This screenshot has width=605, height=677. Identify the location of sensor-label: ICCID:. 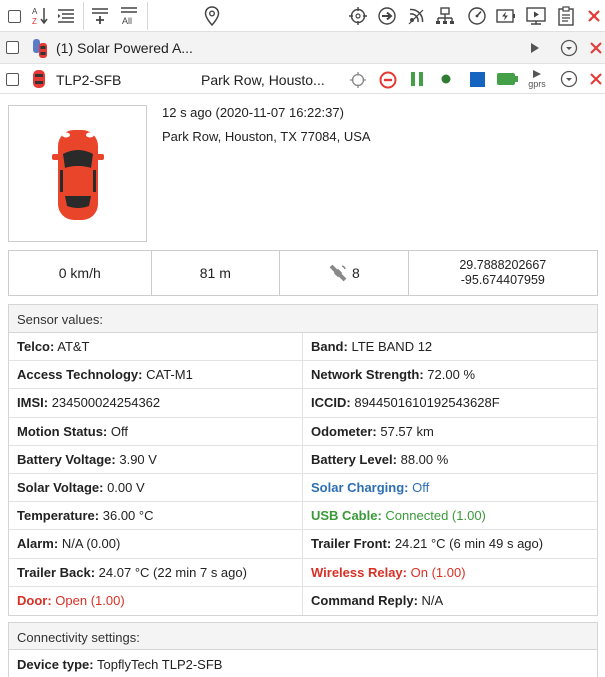
(331, 403).